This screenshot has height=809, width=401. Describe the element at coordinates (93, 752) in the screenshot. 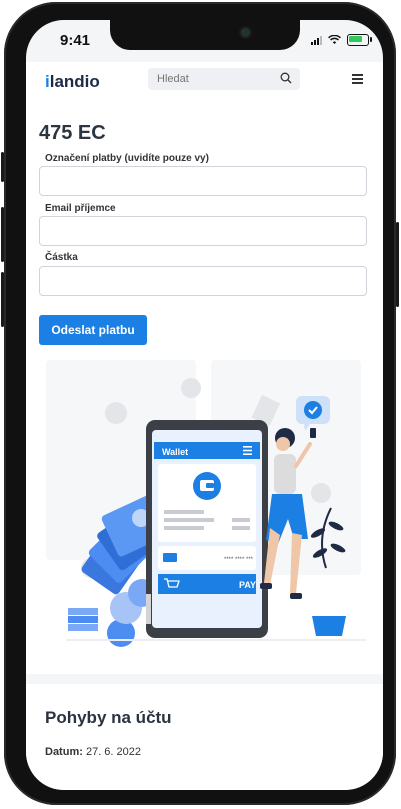

I see `movement-date: Datum: 27. 6. 2022` at that location.